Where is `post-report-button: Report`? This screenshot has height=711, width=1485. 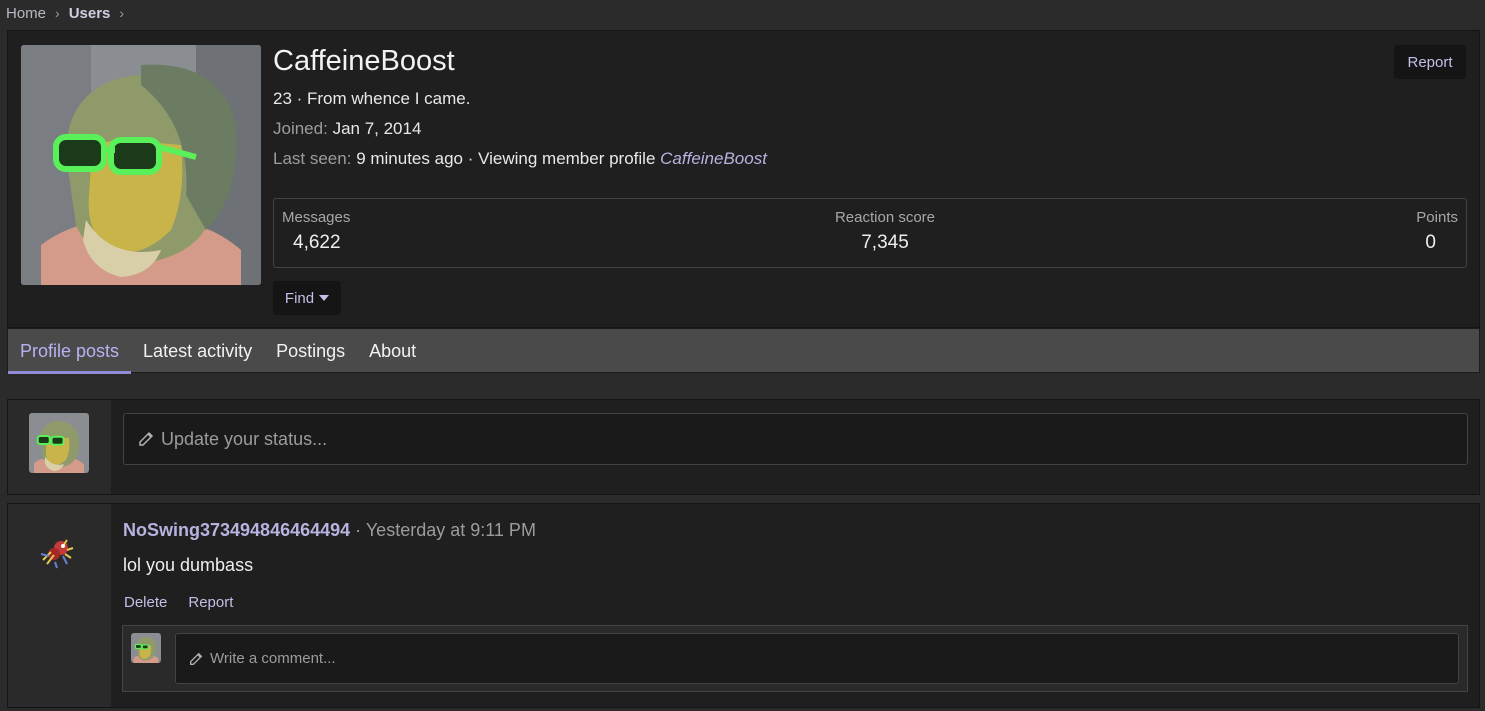 post-report-button: Report is located at coordinates (210, 602).